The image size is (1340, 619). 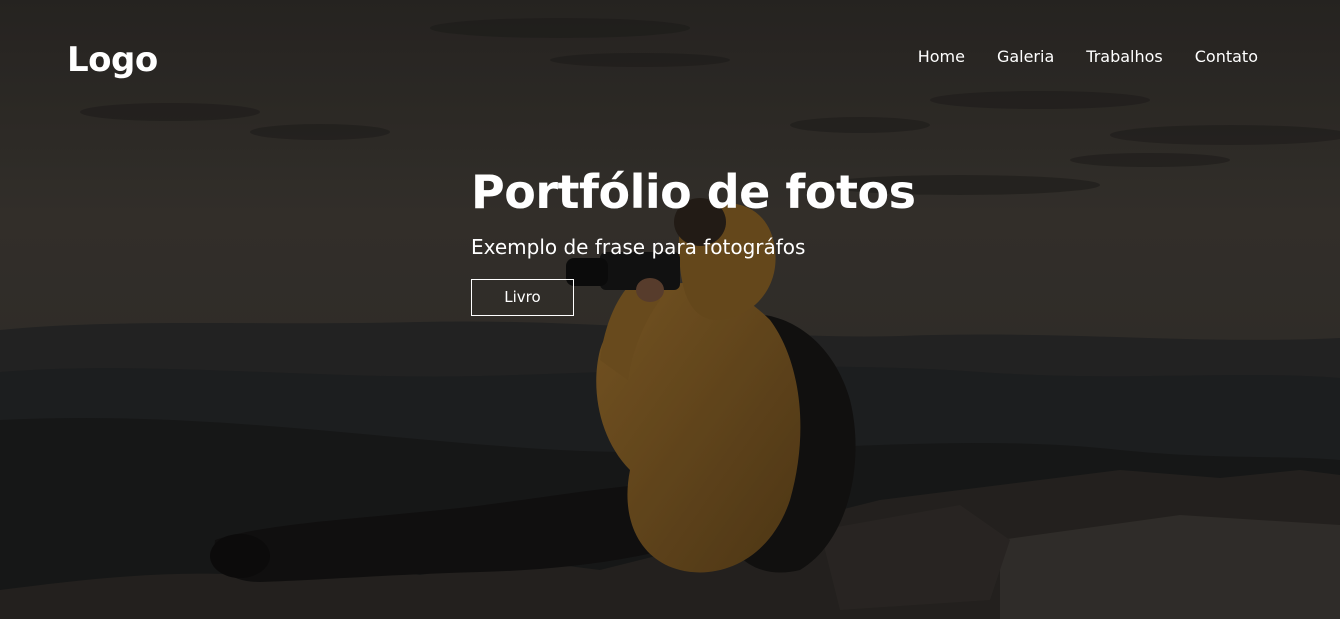 I want to click on nav-home-link: Home, so click(x=941, y=57).